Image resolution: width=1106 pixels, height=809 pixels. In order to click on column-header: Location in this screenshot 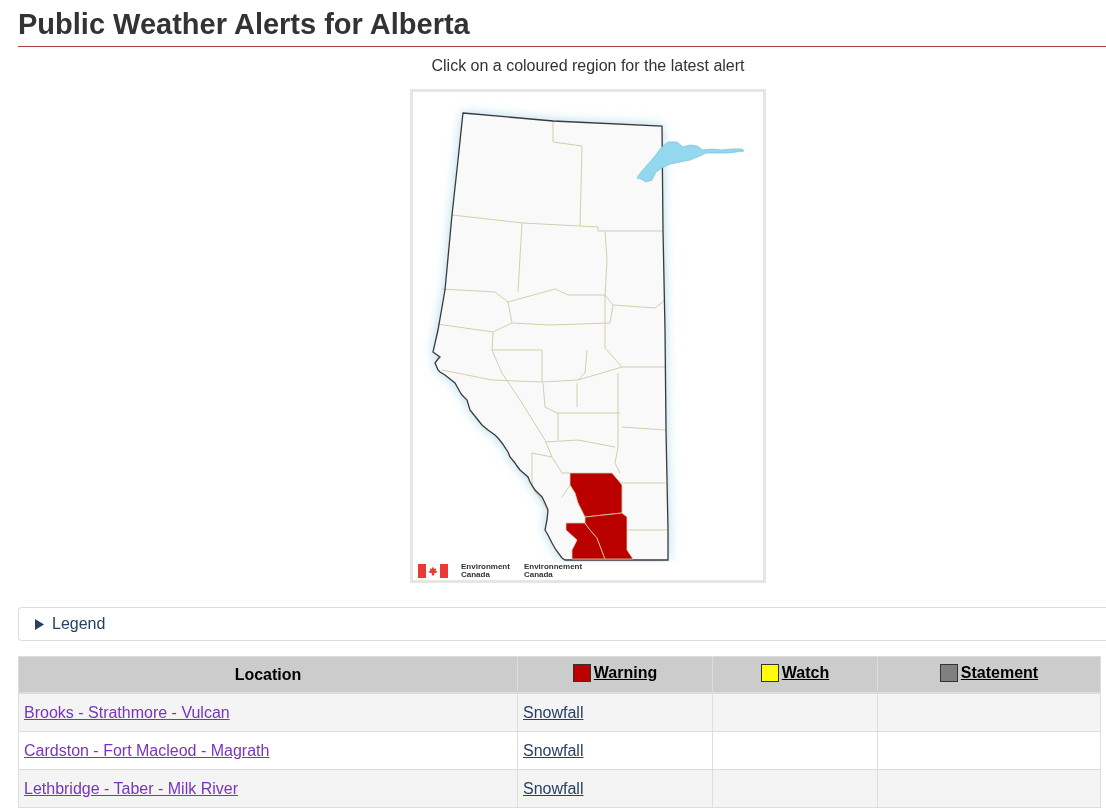, I will do `click(268, 674)`.